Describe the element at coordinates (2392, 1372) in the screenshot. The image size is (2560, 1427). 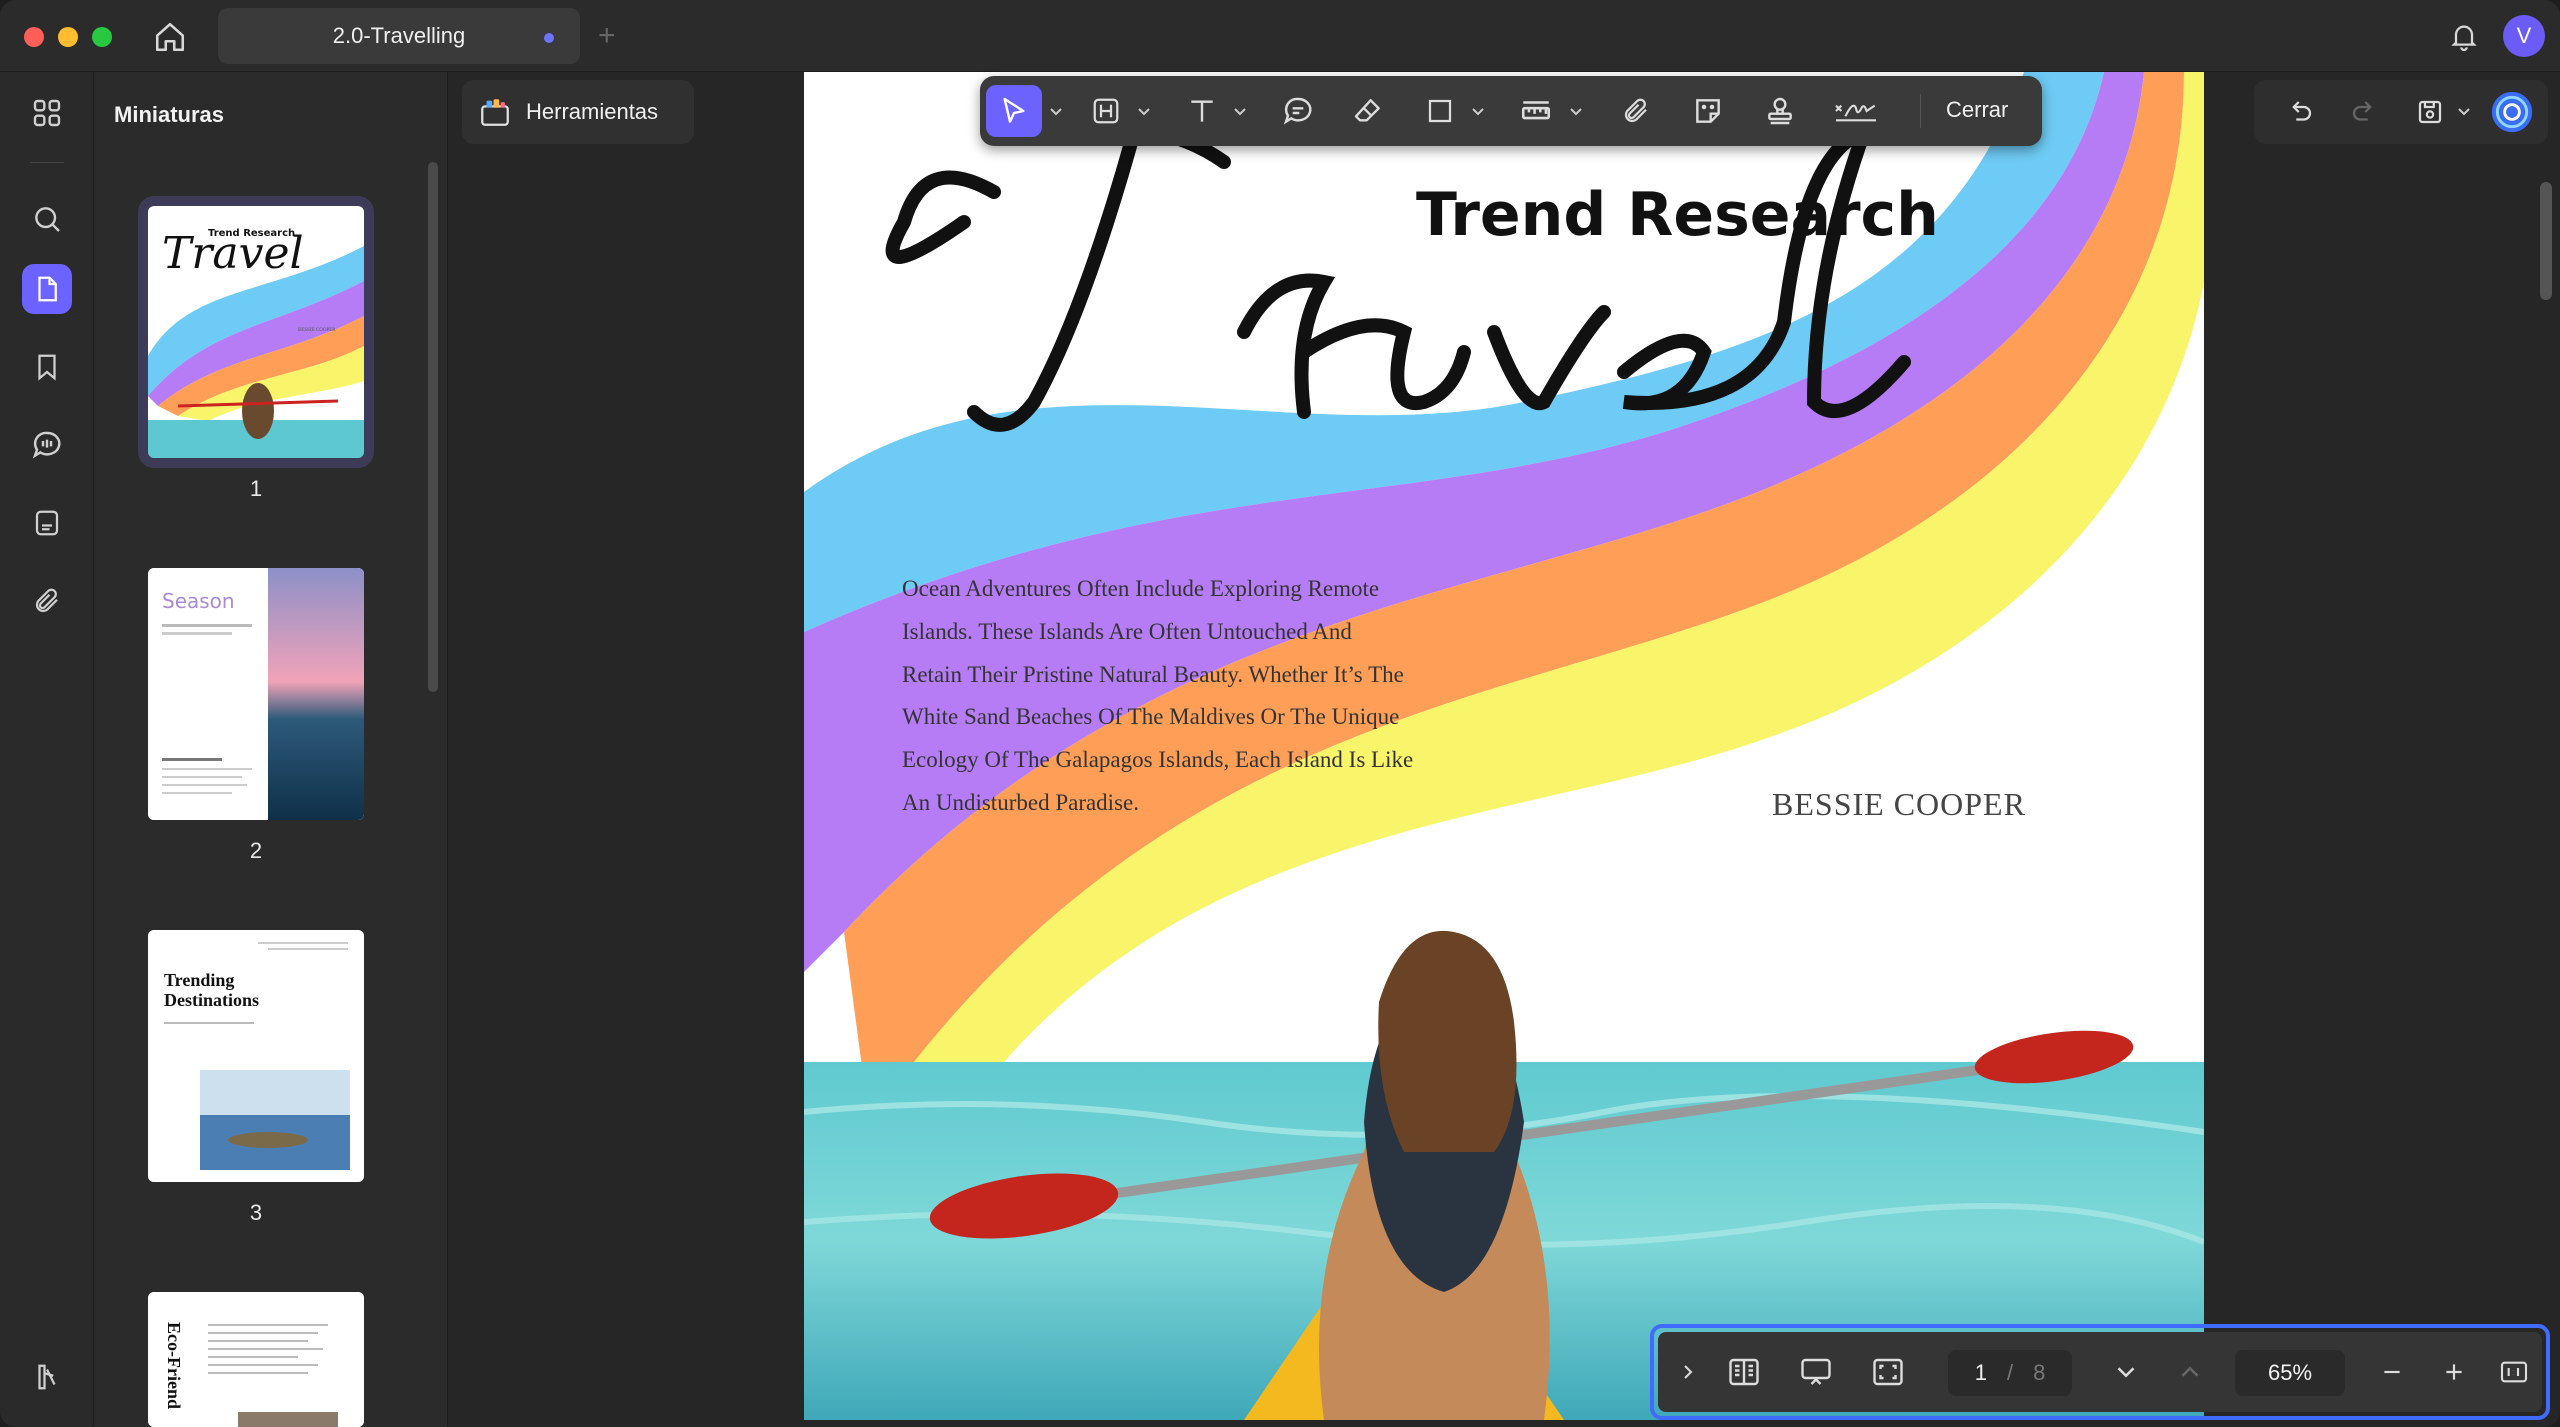
I see `zoom-out-icon` at that location.